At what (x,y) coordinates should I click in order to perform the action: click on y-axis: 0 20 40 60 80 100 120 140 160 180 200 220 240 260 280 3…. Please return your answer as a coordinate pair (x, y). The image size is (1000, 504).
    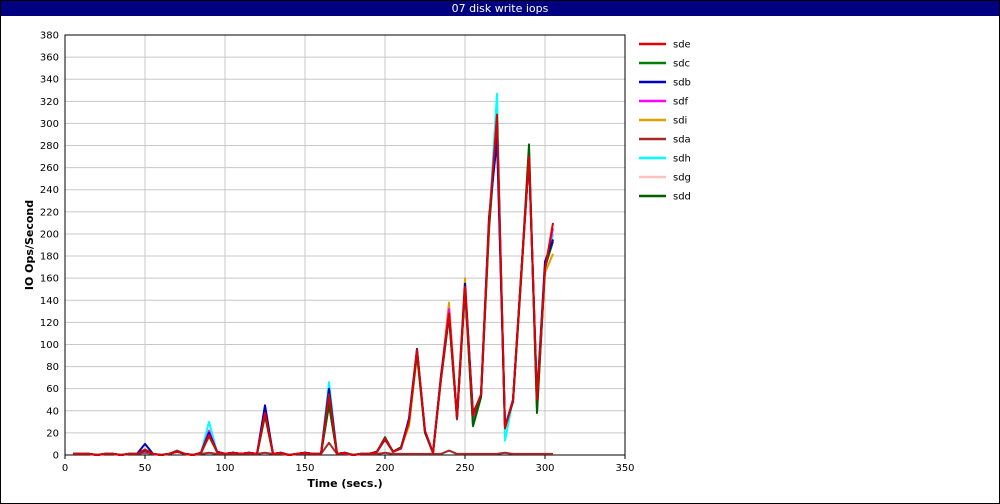
    Looking at the image, I should click on (49, 246).